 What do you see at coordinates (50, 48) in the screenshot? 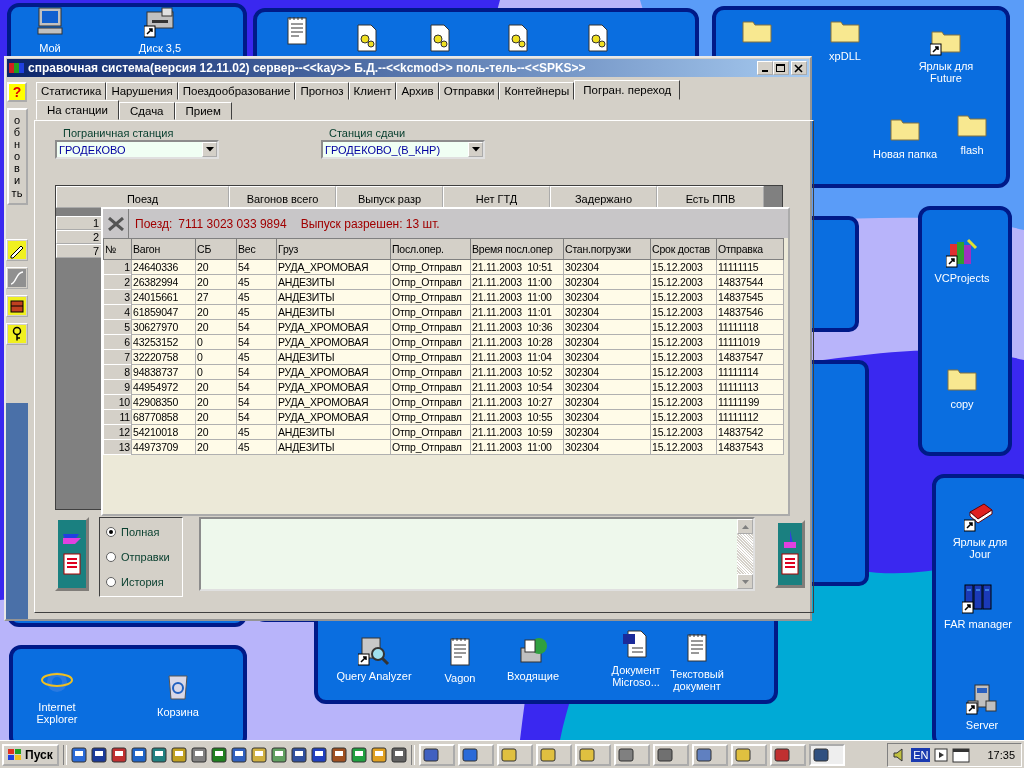
I see `desktop-icon-label: Мой` at bounding box center [50, 48].